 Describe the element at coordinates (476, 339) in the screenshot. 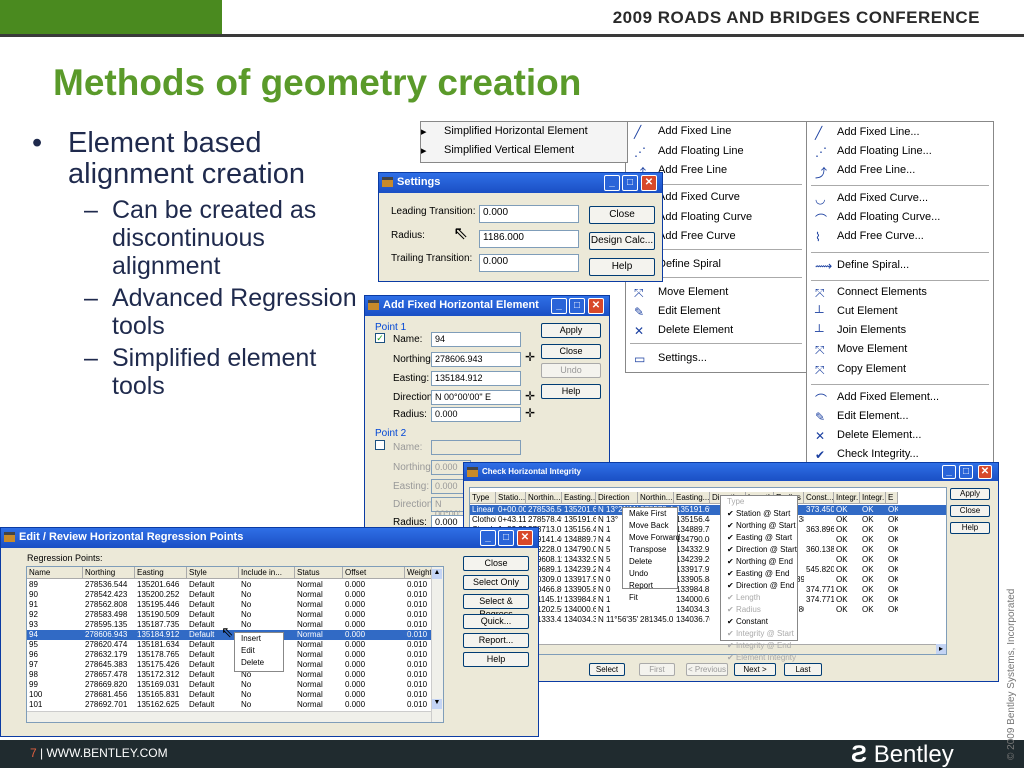

I see `name-input: 94` at that location.